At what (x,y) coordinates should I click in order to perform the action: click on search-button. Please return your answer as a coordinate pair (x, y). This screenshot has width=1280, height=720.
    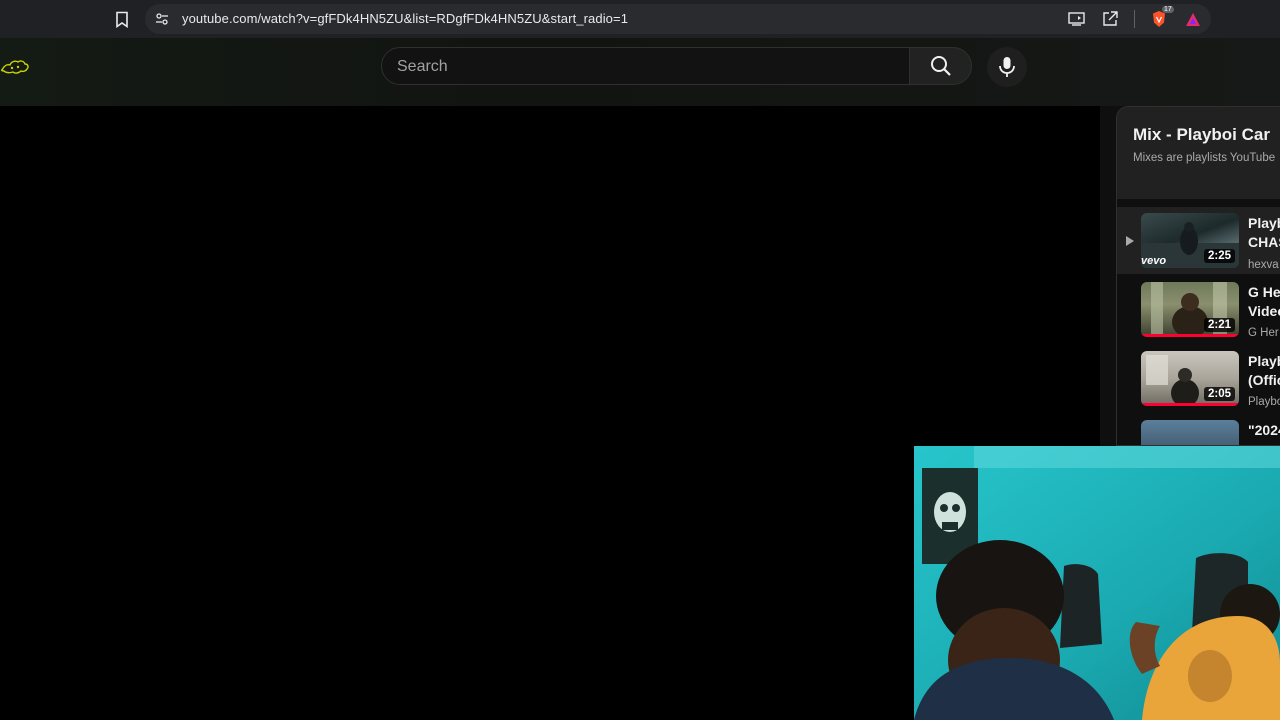
    Looking at the image, I should click on (940, 66).